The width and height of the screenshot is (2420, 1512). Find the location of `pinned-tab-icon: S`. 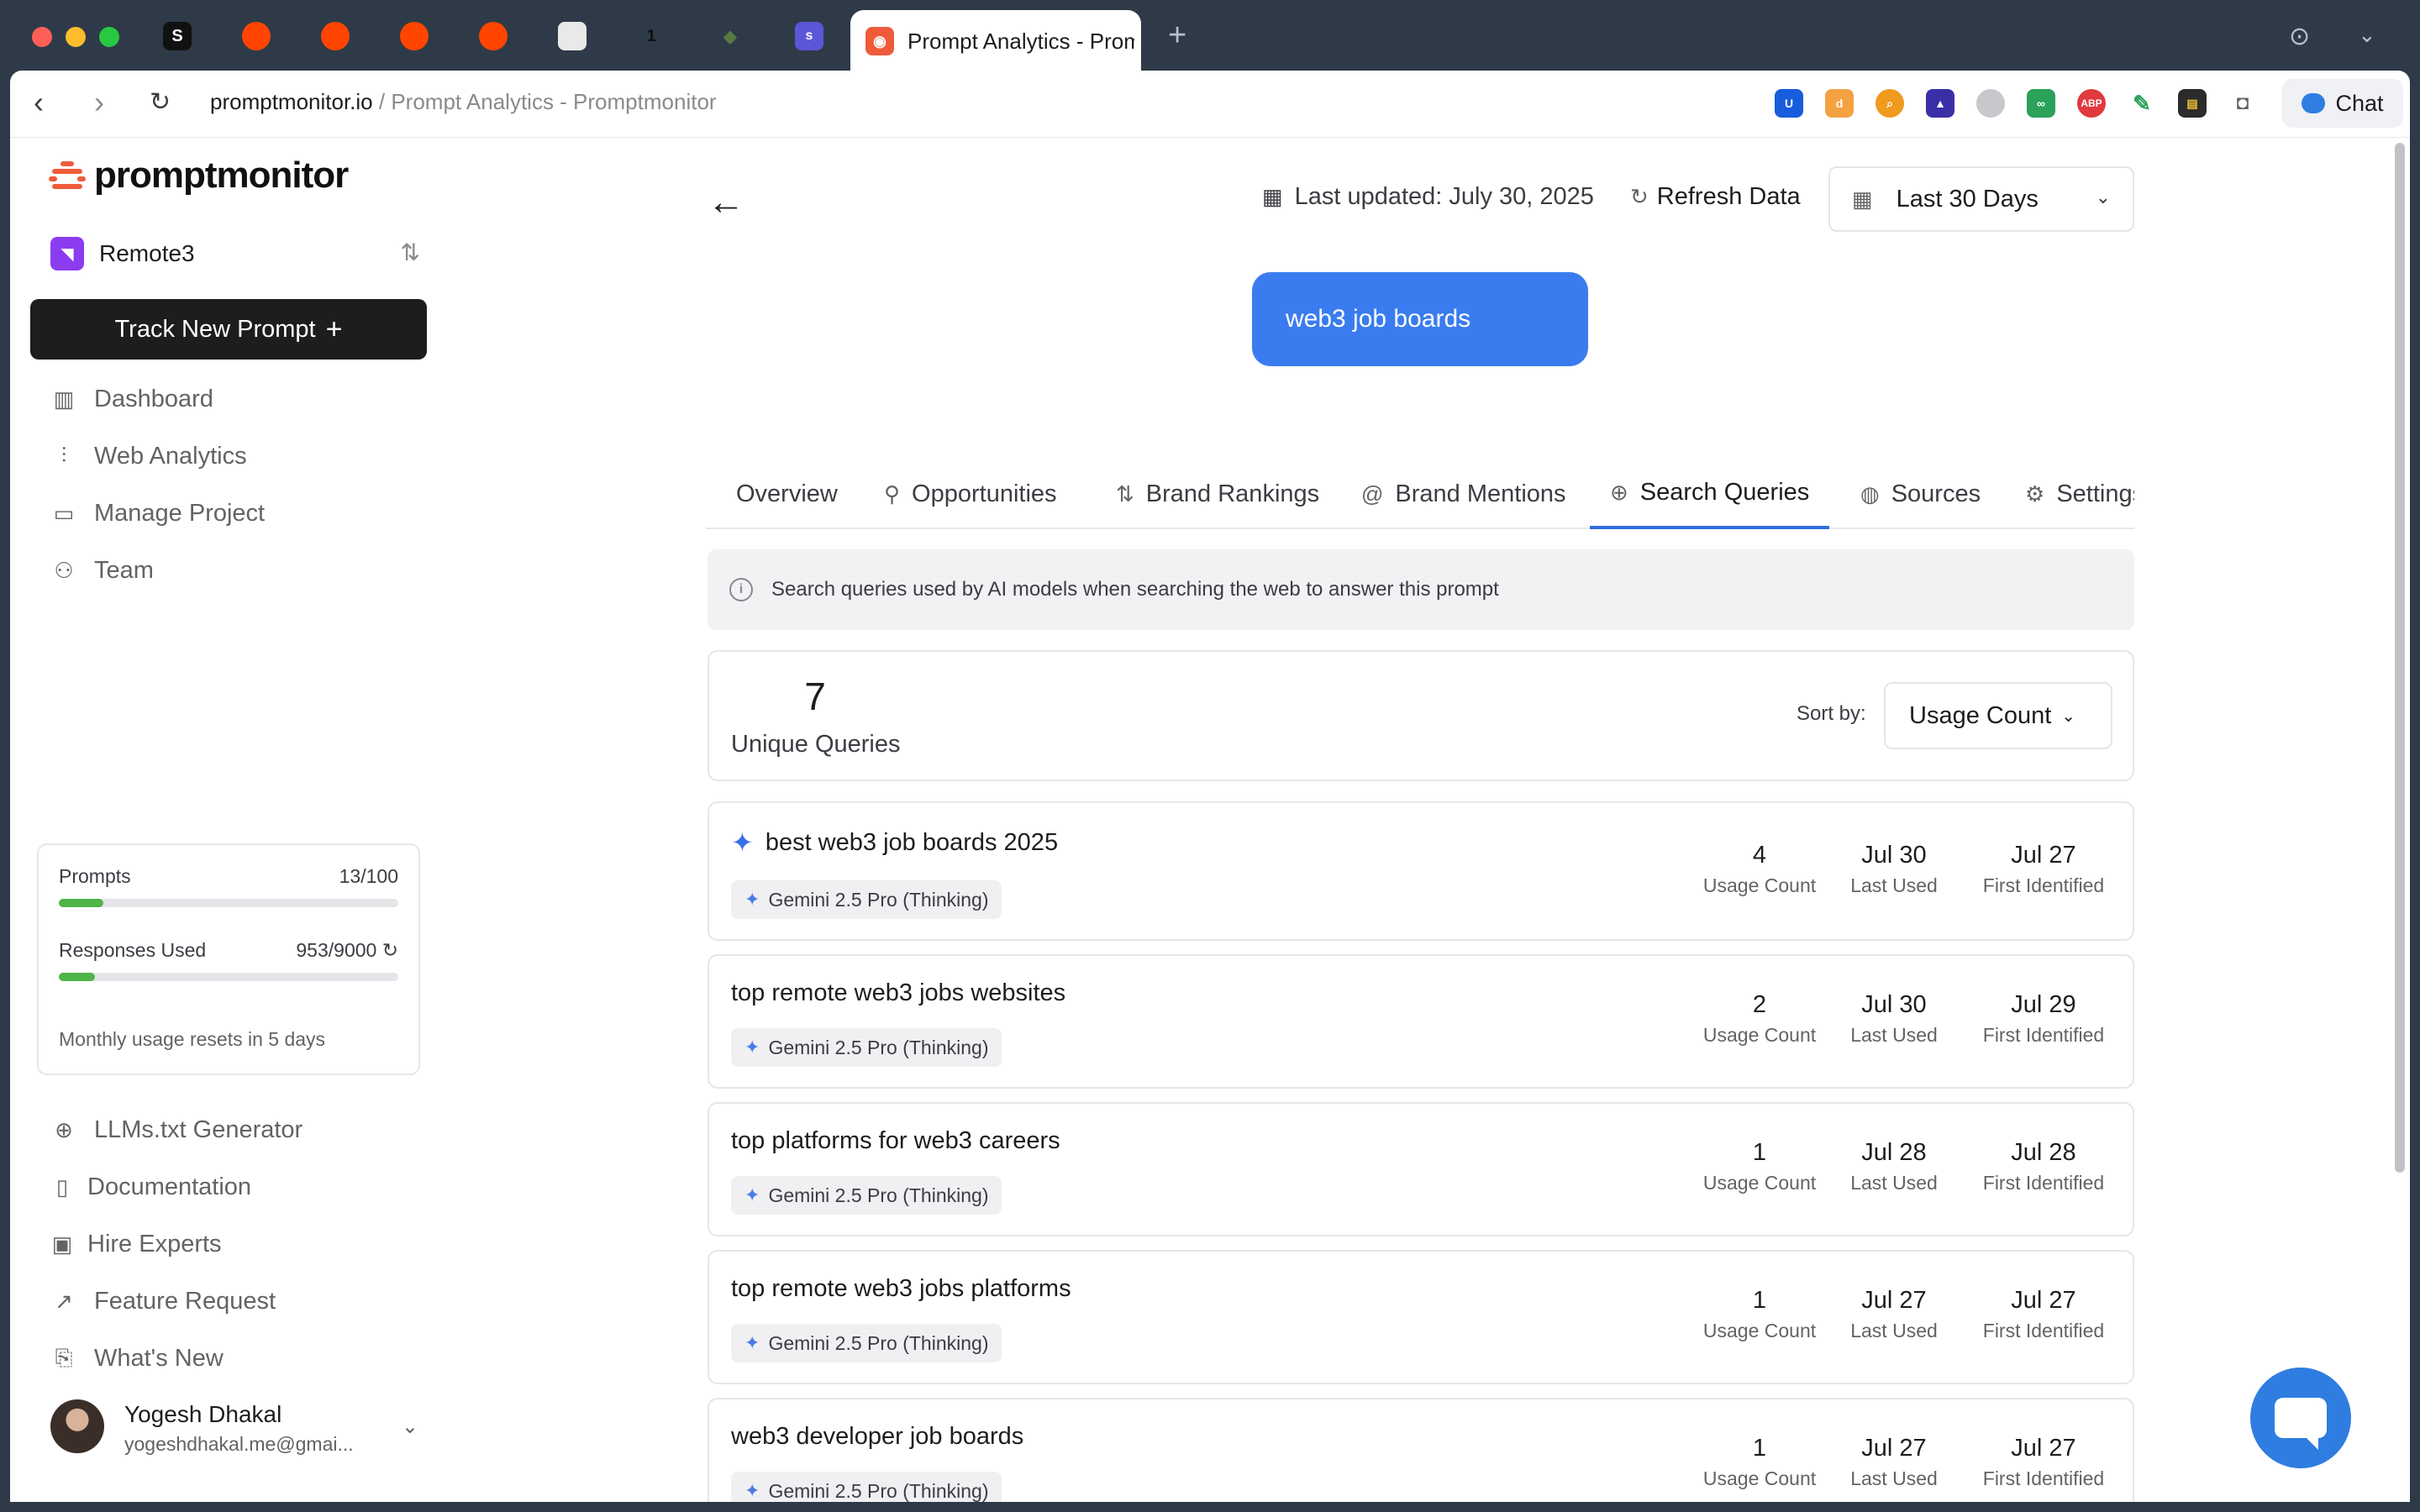

pinned-tab-icon: S is located at coordinates (177, 36).